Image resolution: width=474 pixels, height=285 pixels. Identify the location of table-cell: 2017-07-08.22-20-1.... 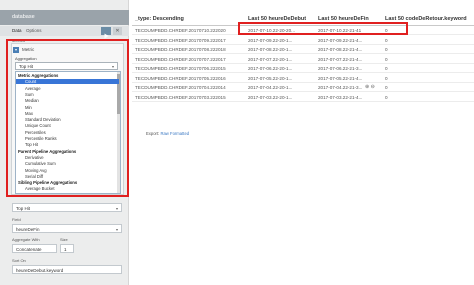
(270, 49).